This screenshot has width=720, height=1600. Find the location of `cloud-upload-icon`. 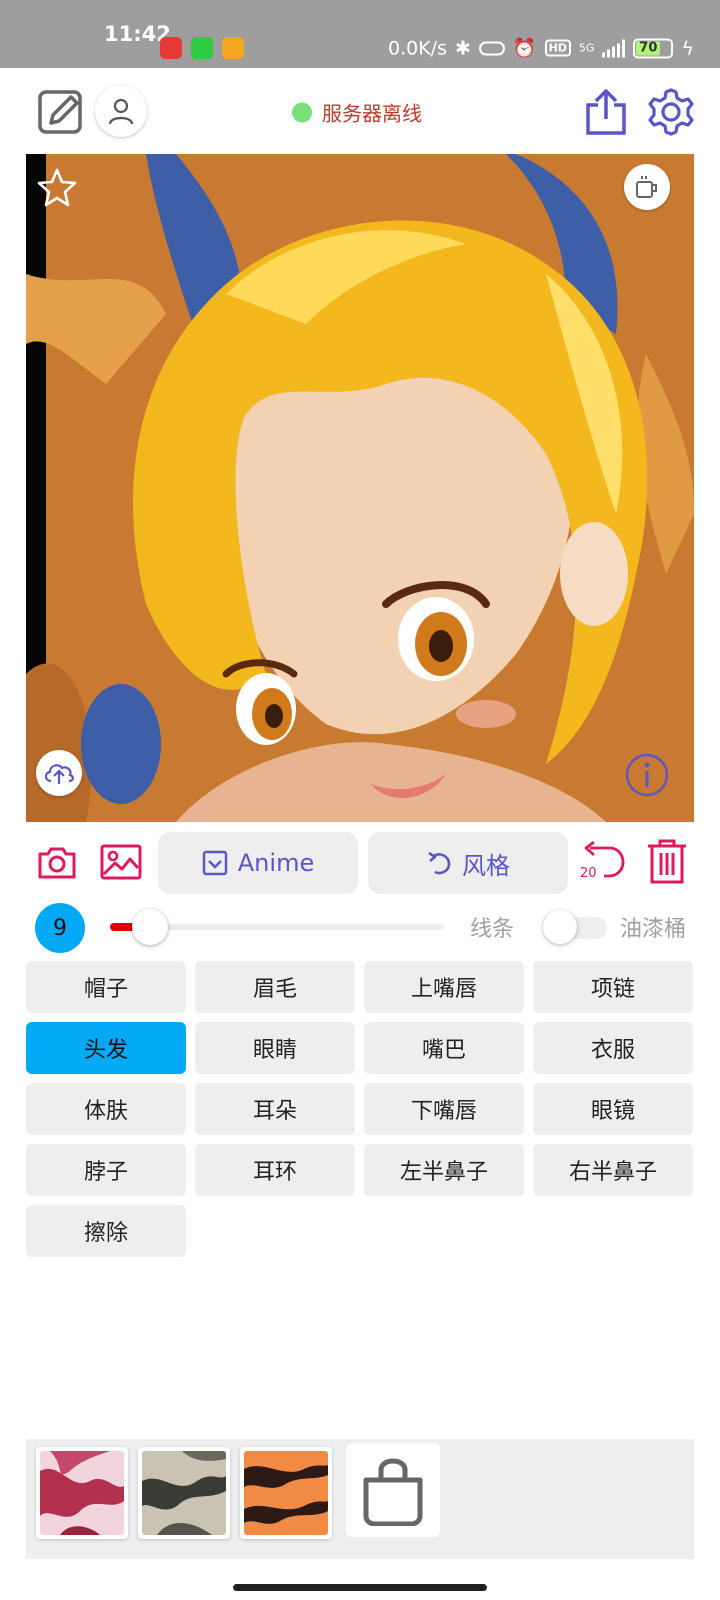

cloud-upload-icon is located at coordinates (59, 774).